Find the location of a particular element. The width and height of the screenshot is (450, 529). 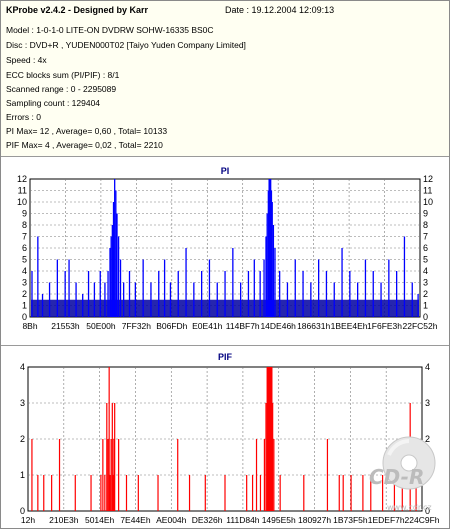

pif-chart-title: PIF is located at coordinates (225, 357).